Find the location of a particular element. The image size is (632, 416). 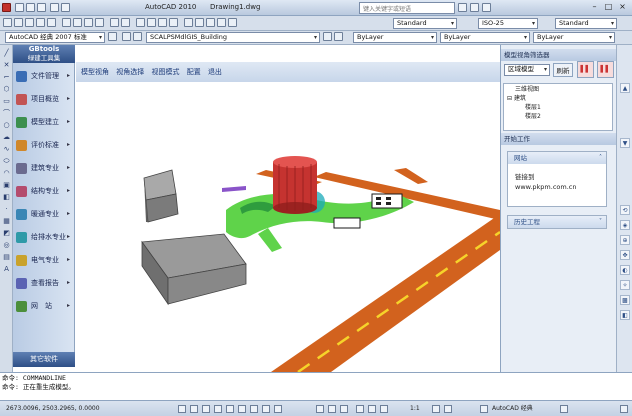

command-window: 命令: COMMANDLINE 命令: 正在重生成模型。 is located at coordinates (316, 386).